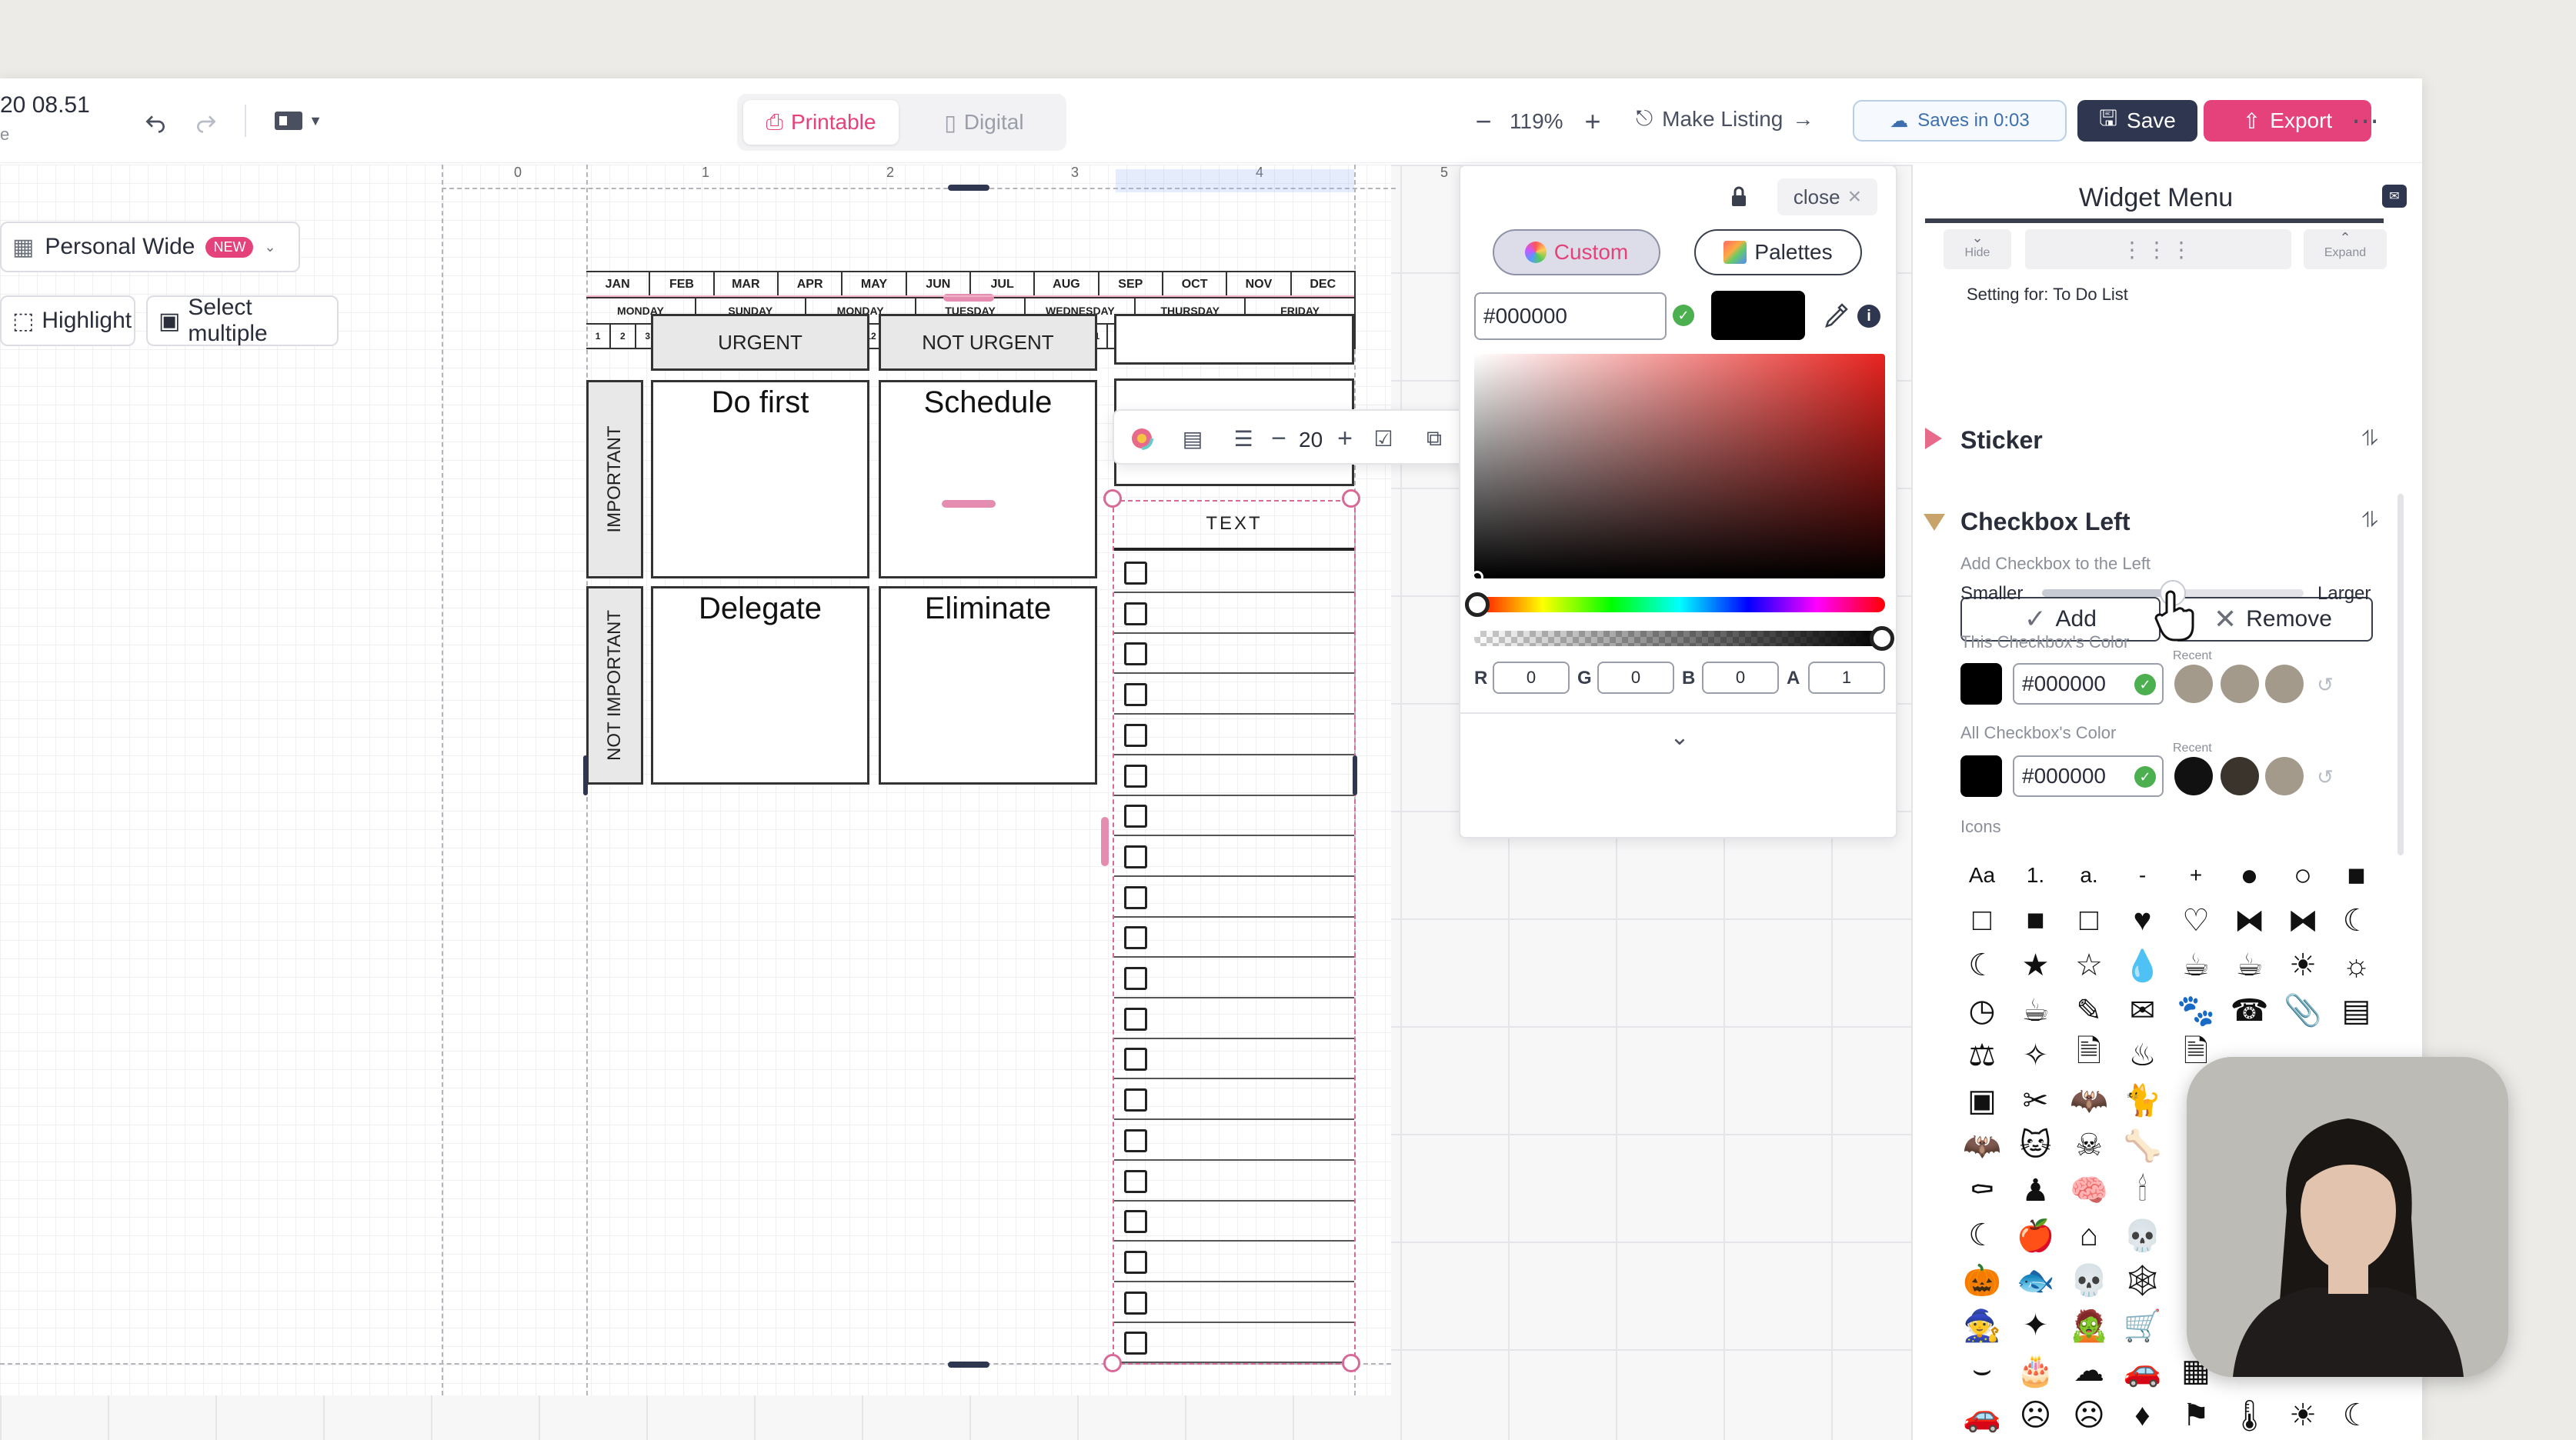 The height and width of the screenshot is (1440, 2576). Describe the element at coordinates (1679, 604) in the screenshot. I see `hue-slider` at that location.